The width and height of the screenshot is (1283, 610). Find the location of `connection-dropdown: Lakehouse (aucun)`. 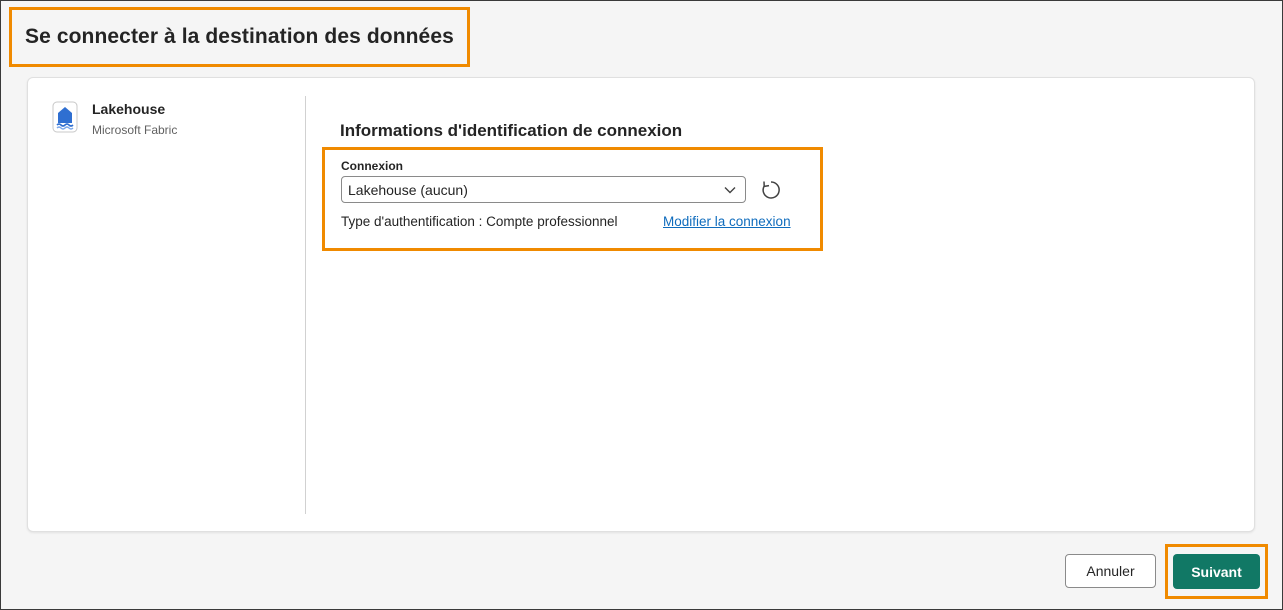

connection-dropdown: Lakehouse (aucun) is located at coordinates (543, 189).